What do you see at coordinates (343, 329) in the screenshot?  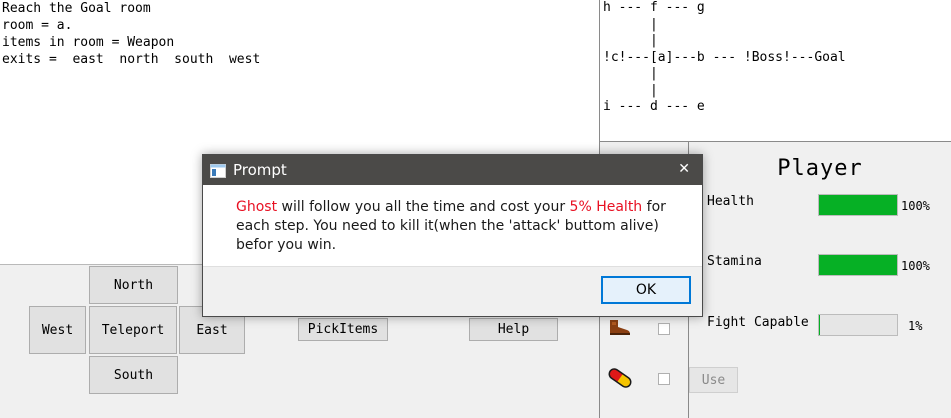 I see `pick-items-button: PickItems` at bounding box center [343, 329].